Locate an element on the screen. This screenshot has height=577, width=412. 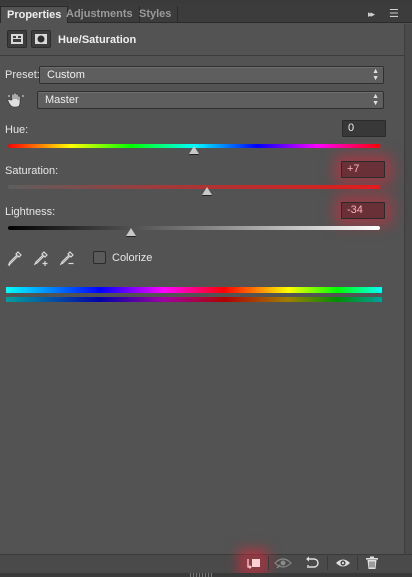
channel-value: Master is located at coordinates (62, 100).